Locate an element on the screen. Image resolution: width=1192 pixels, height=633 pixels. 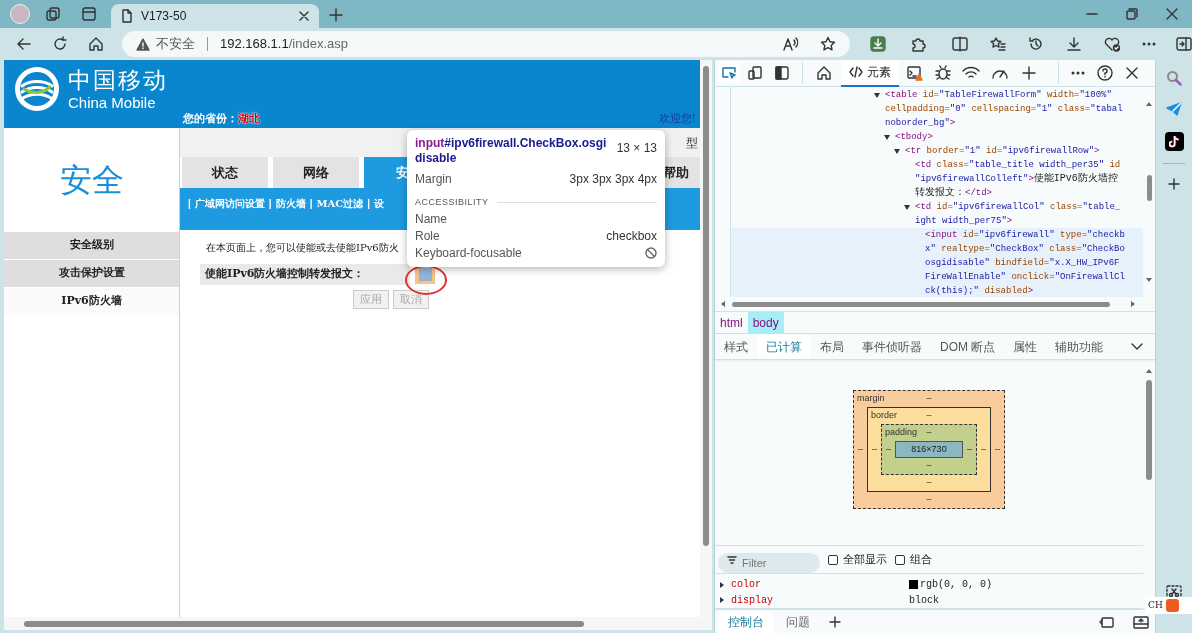
property-label: Role is located at coordinates (427, 236).